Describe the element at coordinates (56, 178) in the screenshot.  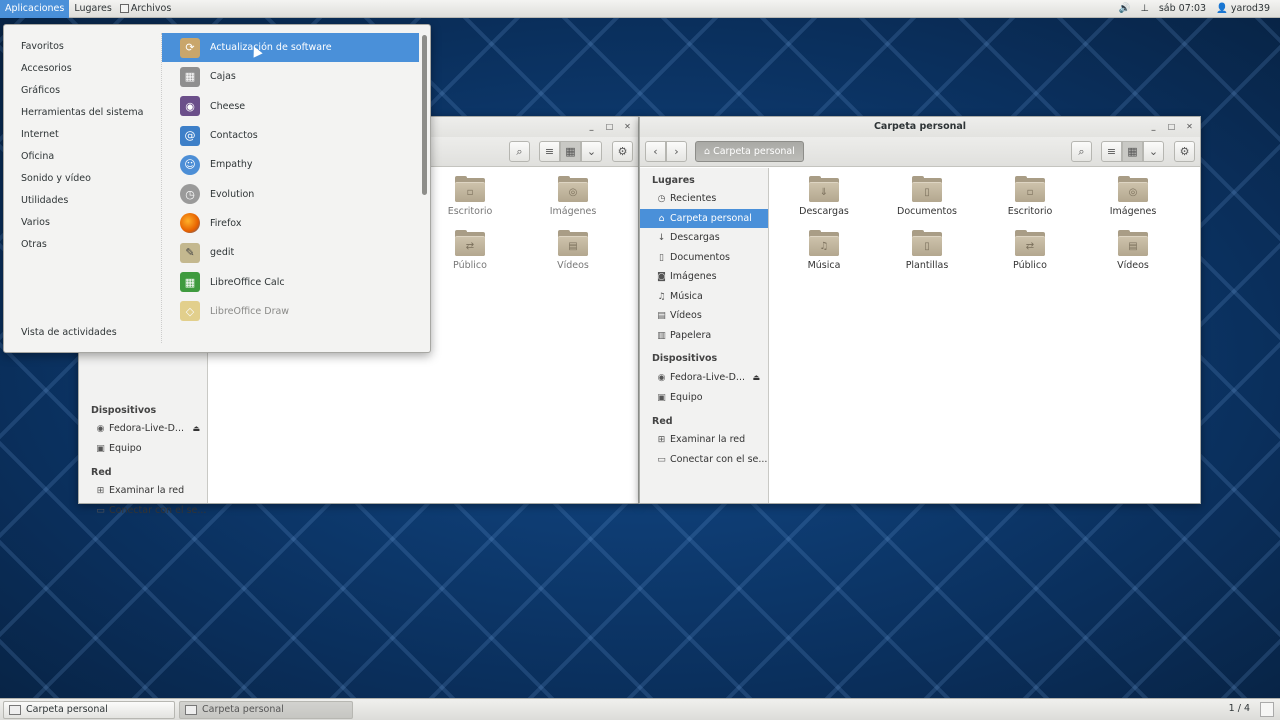
I see `category-sonido-video: Sonido y vídeo` at that location.